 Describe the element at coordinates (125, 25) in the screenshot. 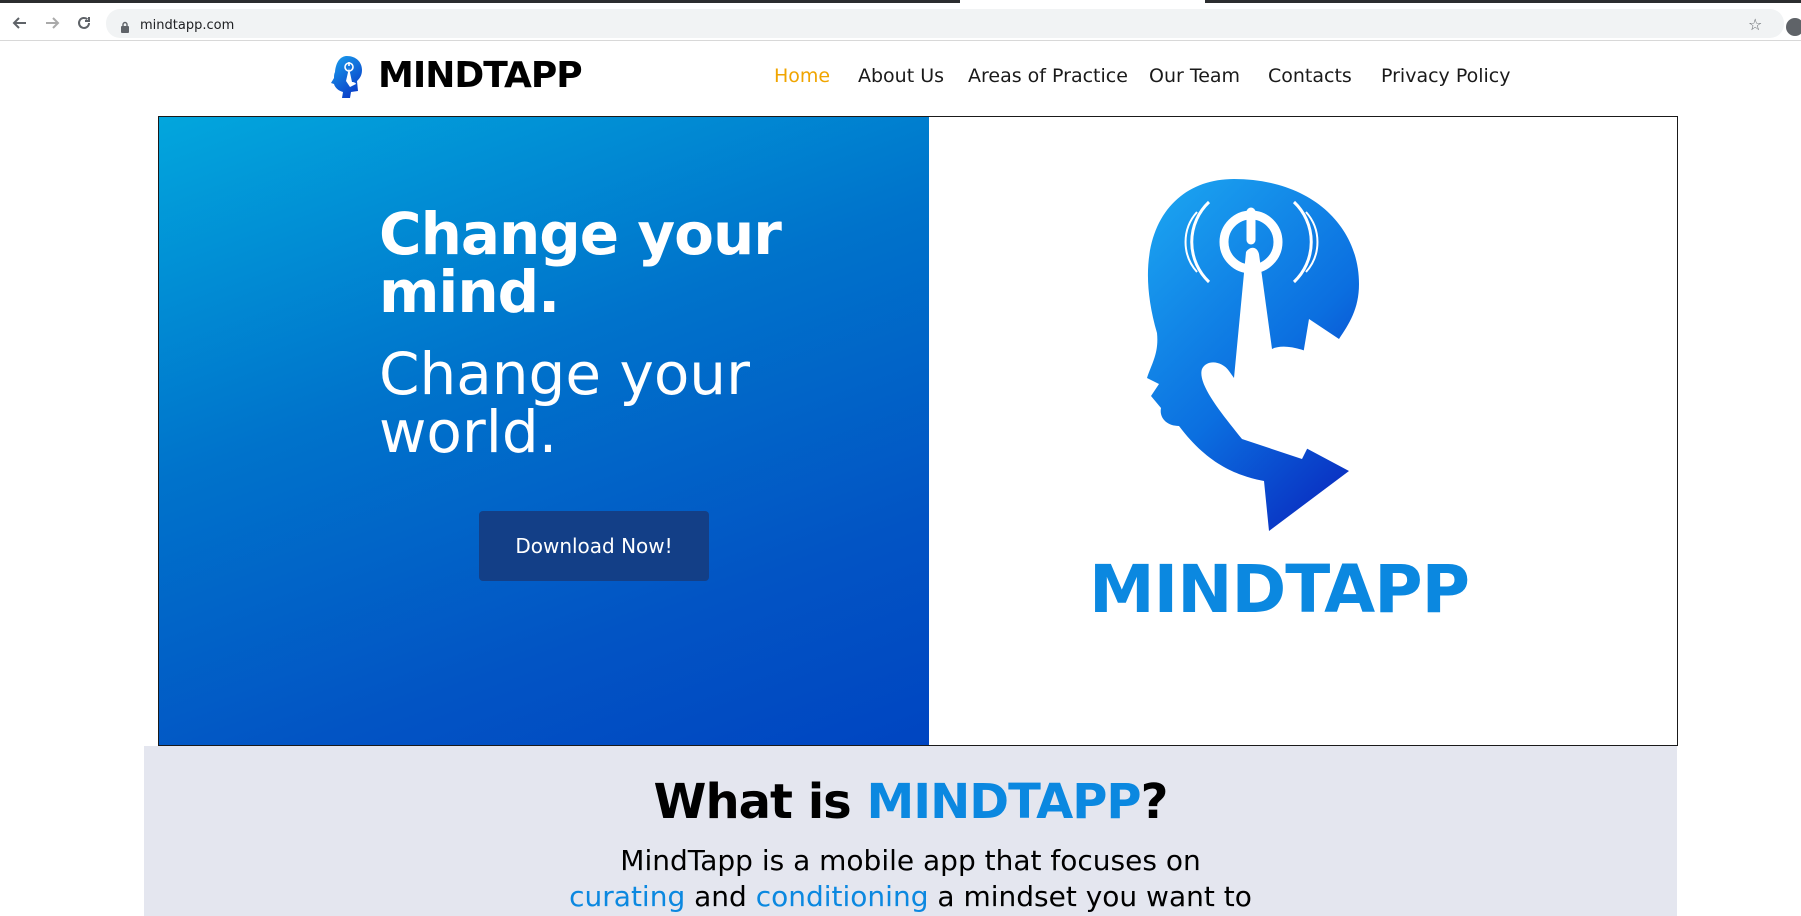

I see `lock-icon` at that location.